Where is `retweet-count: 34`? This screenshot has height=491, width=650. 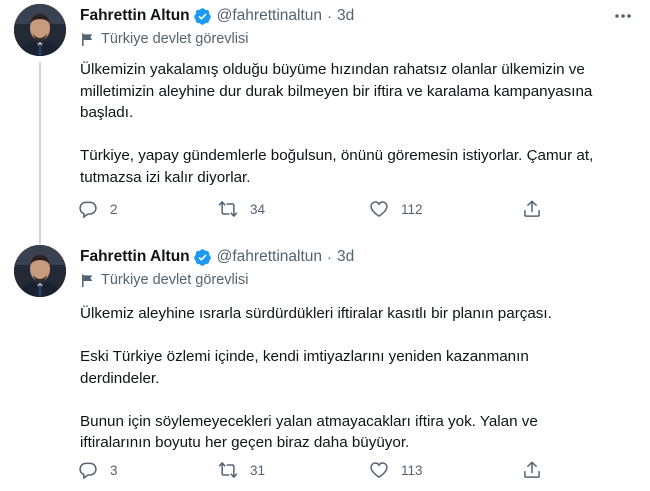 retweet-count: 34 is located at coordinates (258, 209).